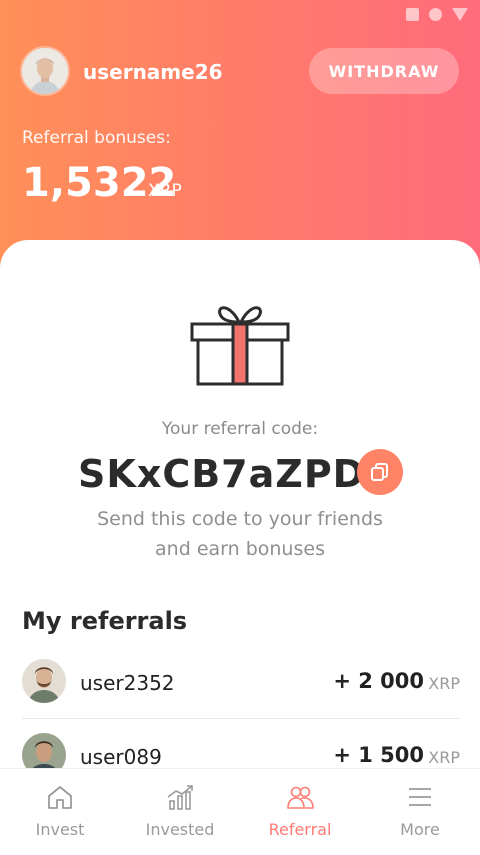  Describe the element at coordinates (300, 797) in the screenshot. I see `users-icon` at that location.